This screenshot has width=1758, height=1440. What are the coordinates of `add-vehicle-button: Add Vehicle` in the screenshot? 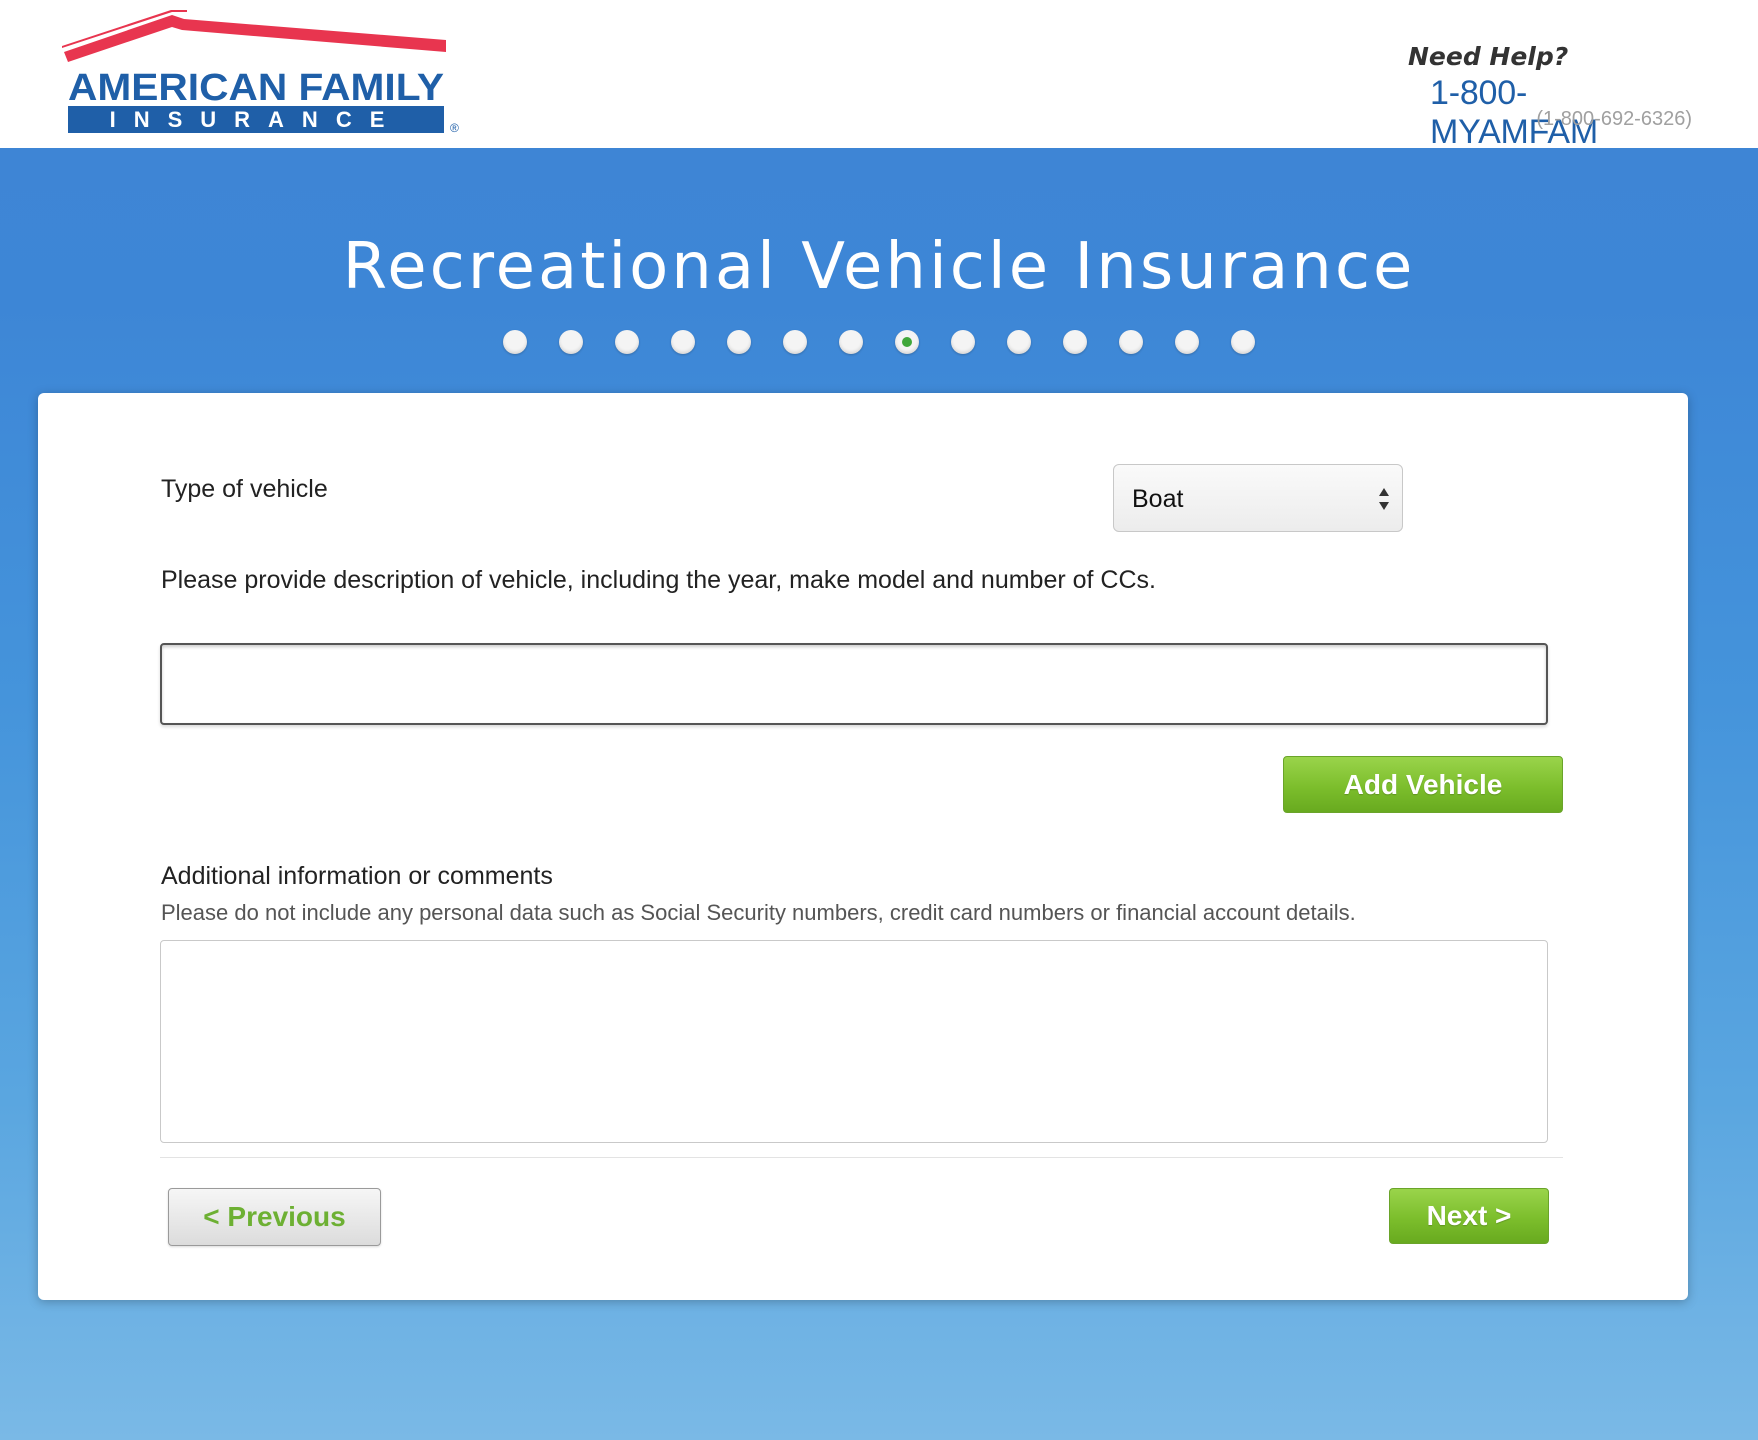 It's located at (1423, 784).